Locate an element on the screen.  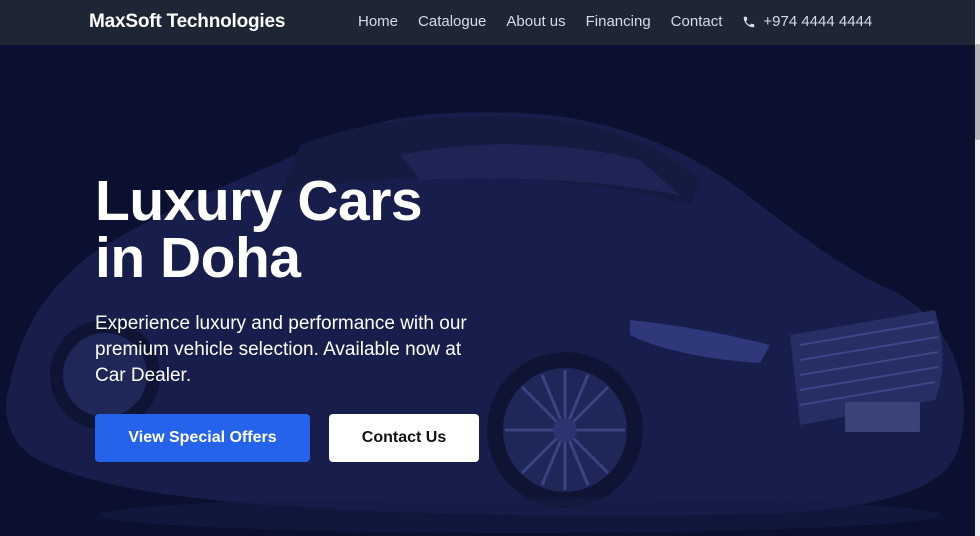
view-special-offers-button: View Special Offers is located at coordinates (202, 438).